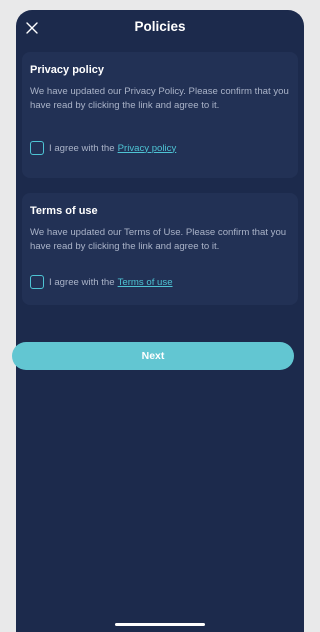 This screenshot has width=320, height=632. I want to click on page-title: Policies, so click(160, 26).